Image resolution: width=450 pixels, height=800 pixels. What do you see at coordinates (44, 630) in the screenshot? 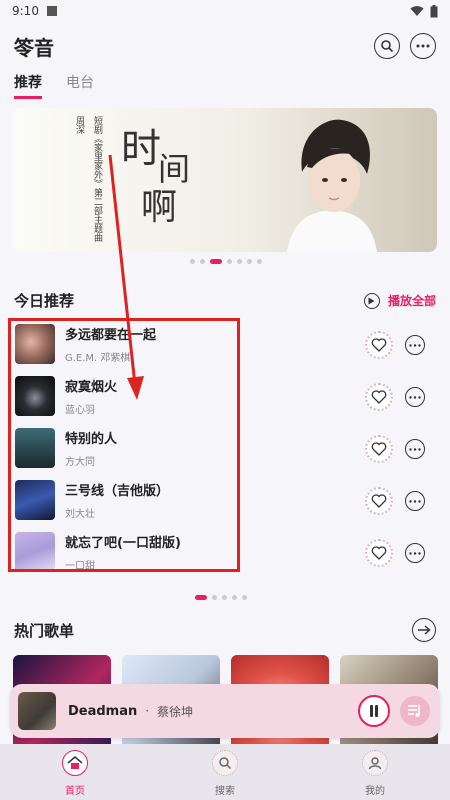
I see `hot-title: 热门歌单` at bounding box center [44, 630].